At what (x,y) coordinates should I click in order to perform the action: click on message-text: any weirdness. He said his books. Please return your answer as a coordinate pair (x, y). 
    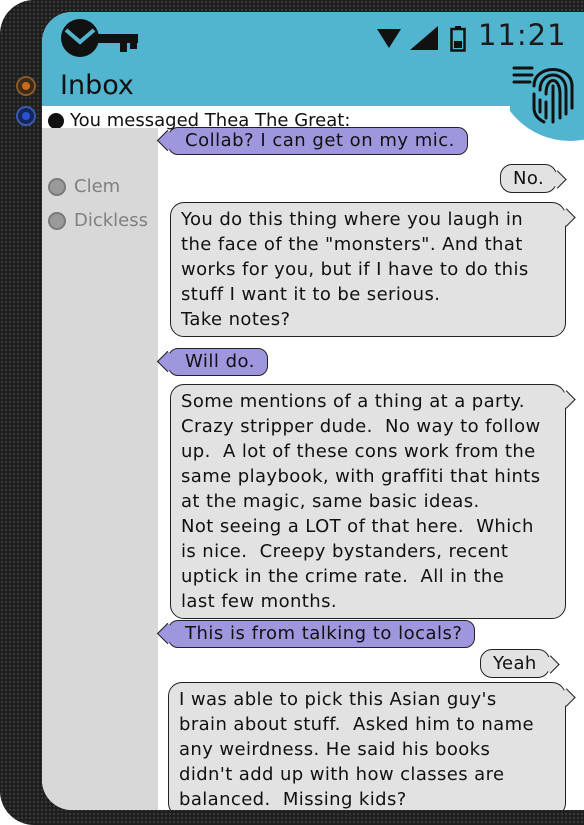
    Looking at the image, I should click on (335, 749).